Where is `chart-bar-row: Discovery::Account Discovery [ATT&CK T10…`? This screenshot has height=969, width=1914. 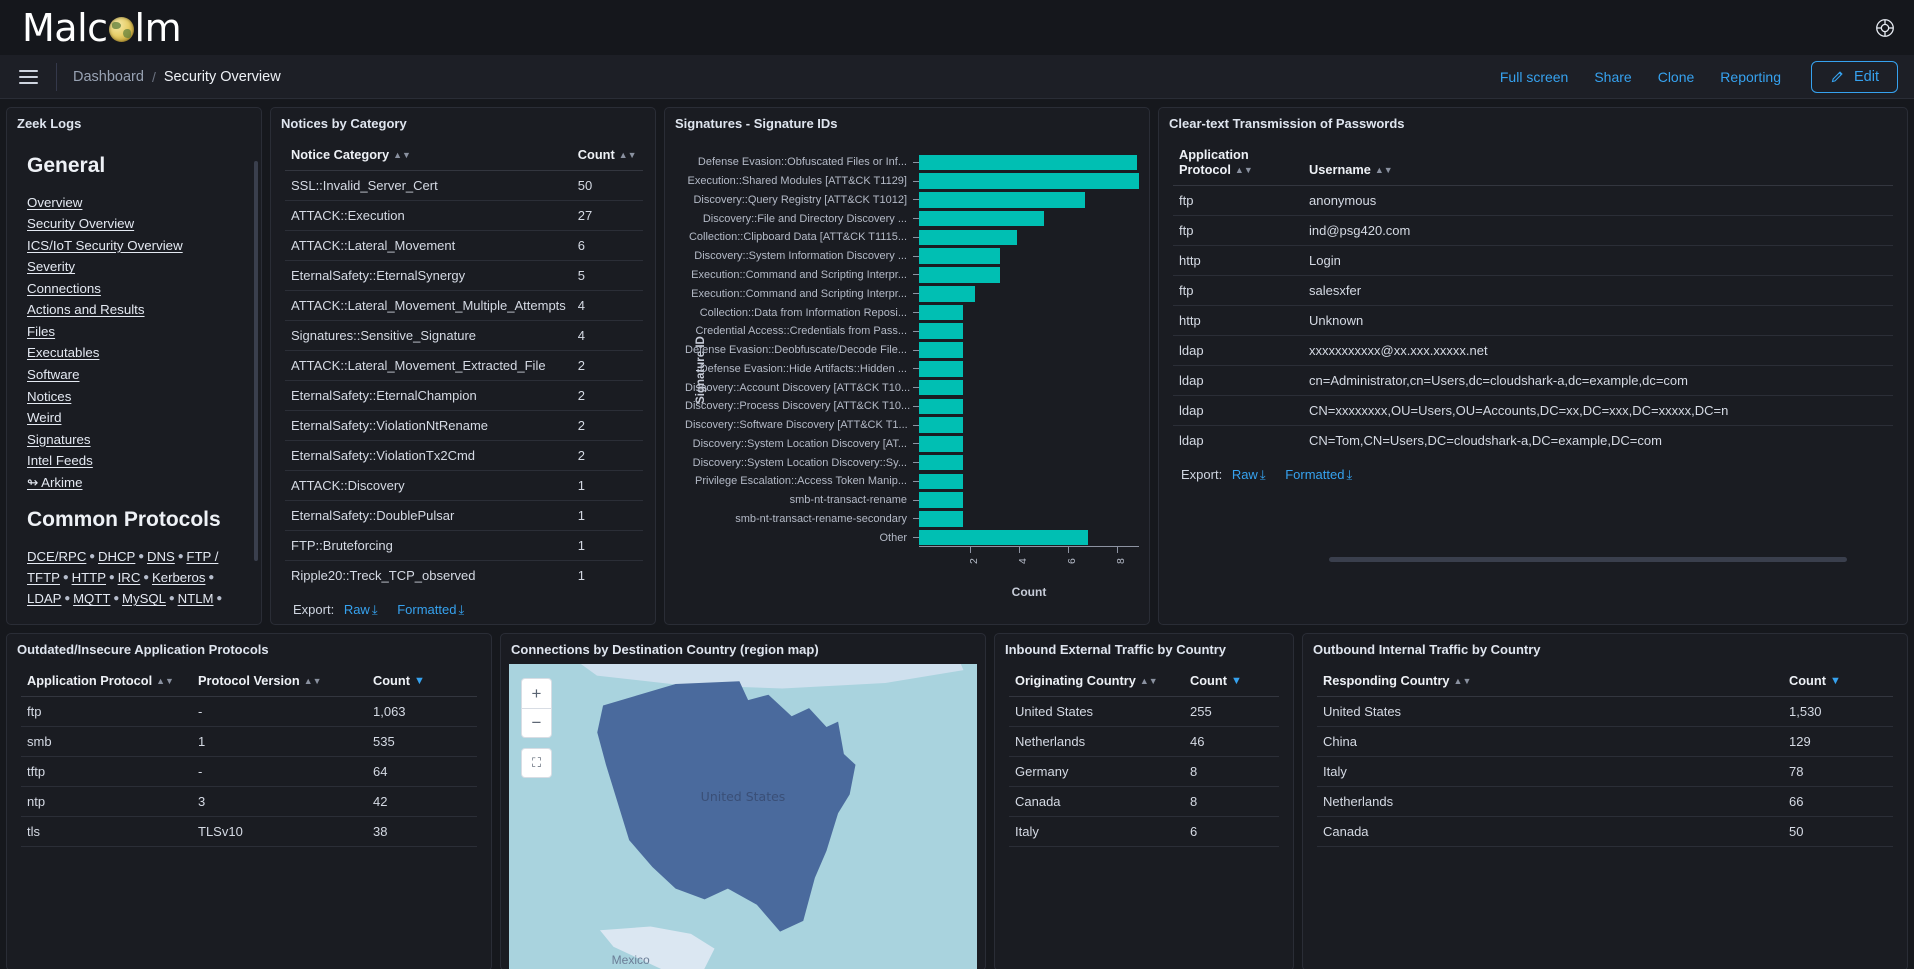
chart-bar-row: Discovery::Account Discovery [ATT&CK T10… is located at coordinates (912, 387).